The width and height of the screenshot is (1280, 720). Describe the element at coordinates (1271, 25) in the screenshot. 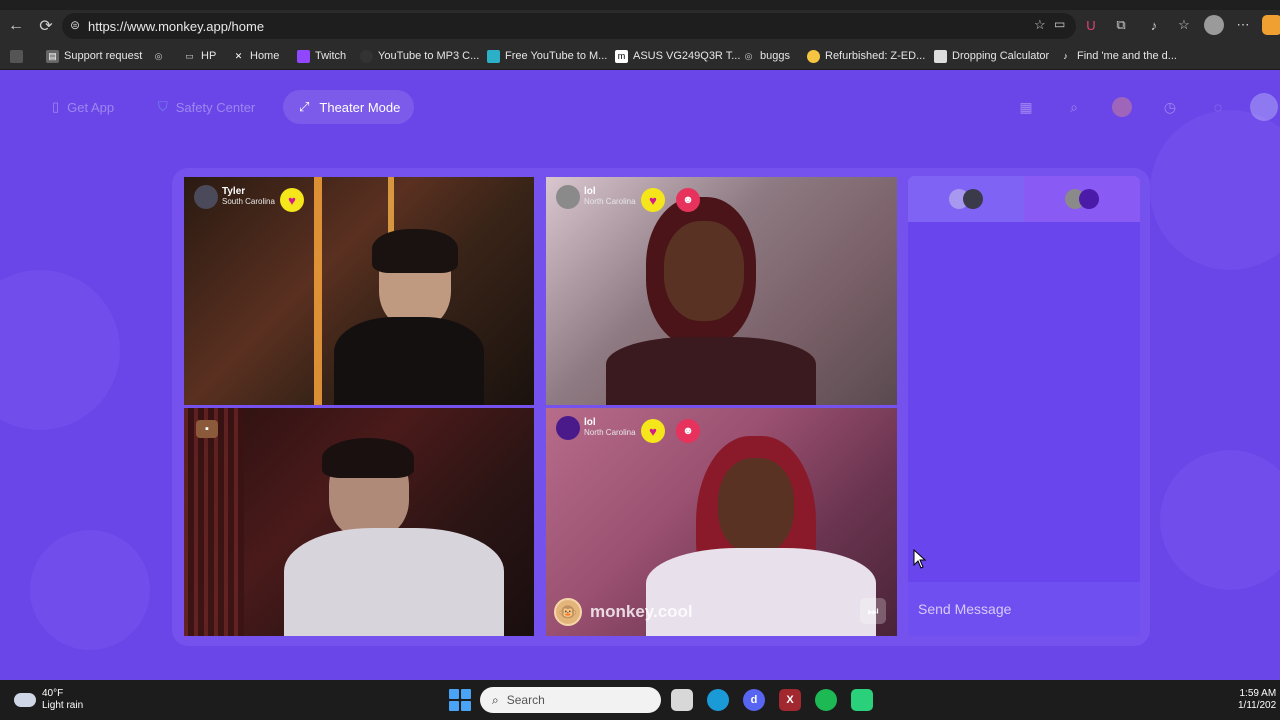

I see `copilot-icon` at that location.